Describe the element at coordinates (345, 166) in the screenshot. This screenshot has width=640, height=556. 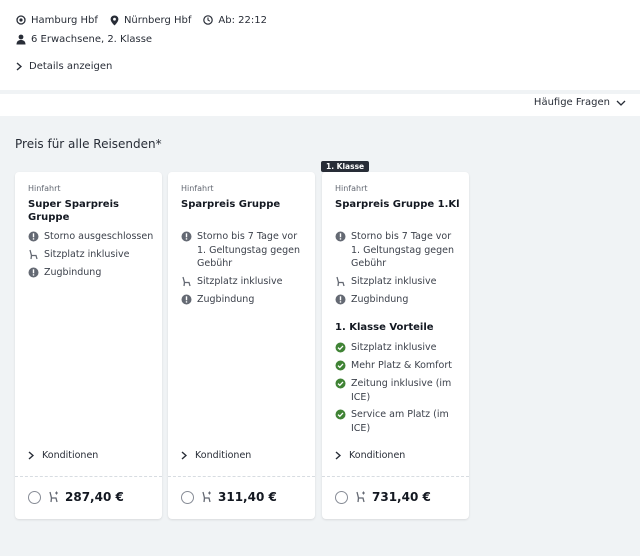
I see `first-class-badge: 1. Klasse` at that location.